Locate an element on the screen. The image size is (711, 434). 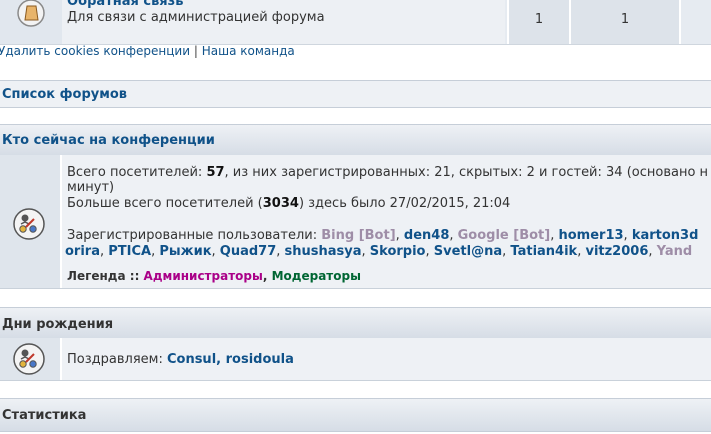
online-user-link: Quad77 is located at coordinates (248, 251).